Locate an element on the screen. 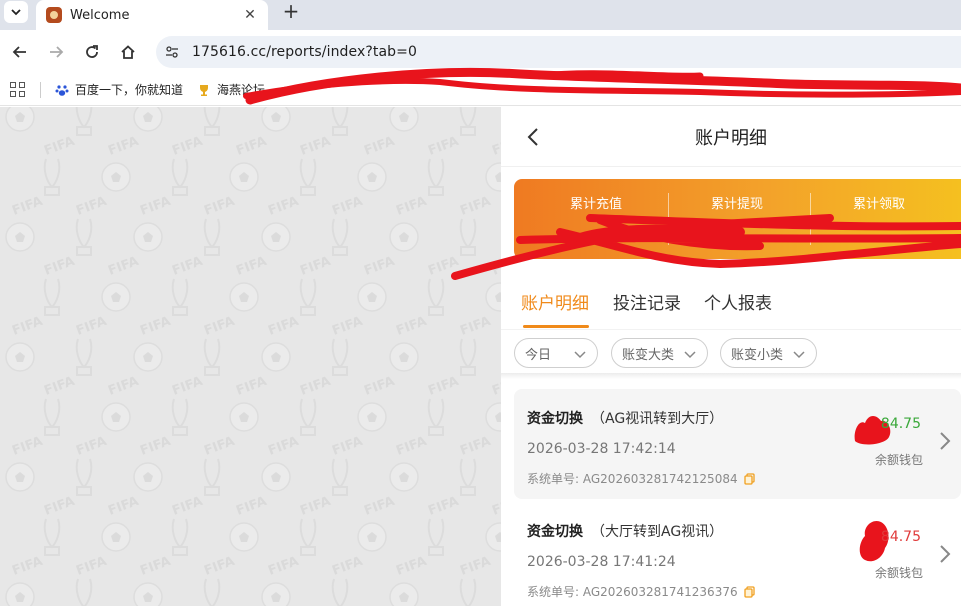 The image size is (961, 606). record-type: 资金切换 is located at coordinates (555, 532).